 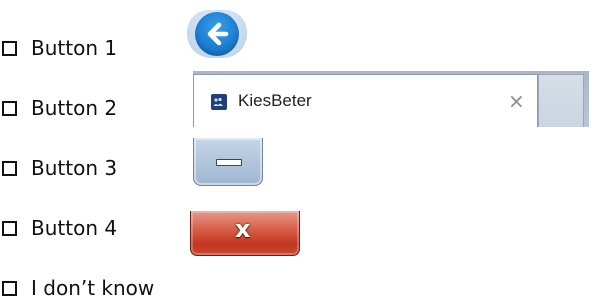 I want to click on close-button: x, so click(x=245, y=233).